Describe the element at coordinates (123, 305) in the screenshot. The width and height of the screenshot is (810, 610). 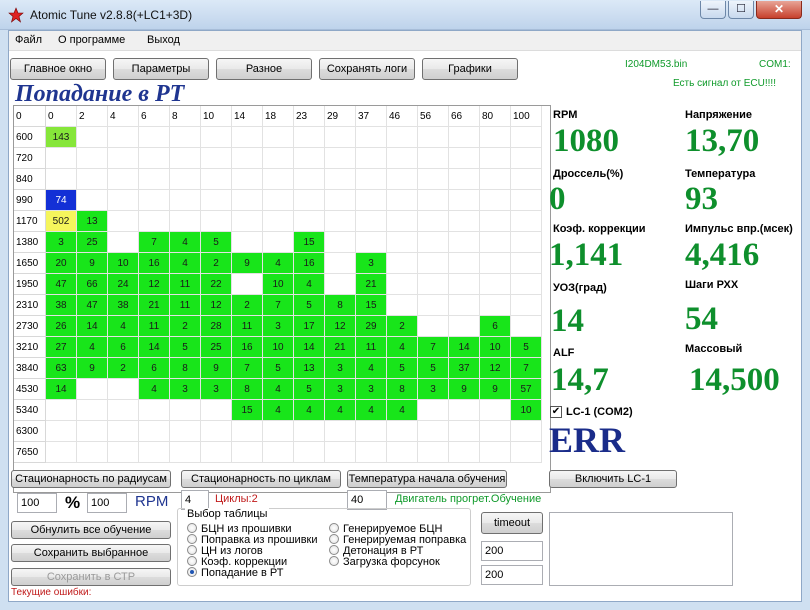
I see `table-cell: 38` at that location.